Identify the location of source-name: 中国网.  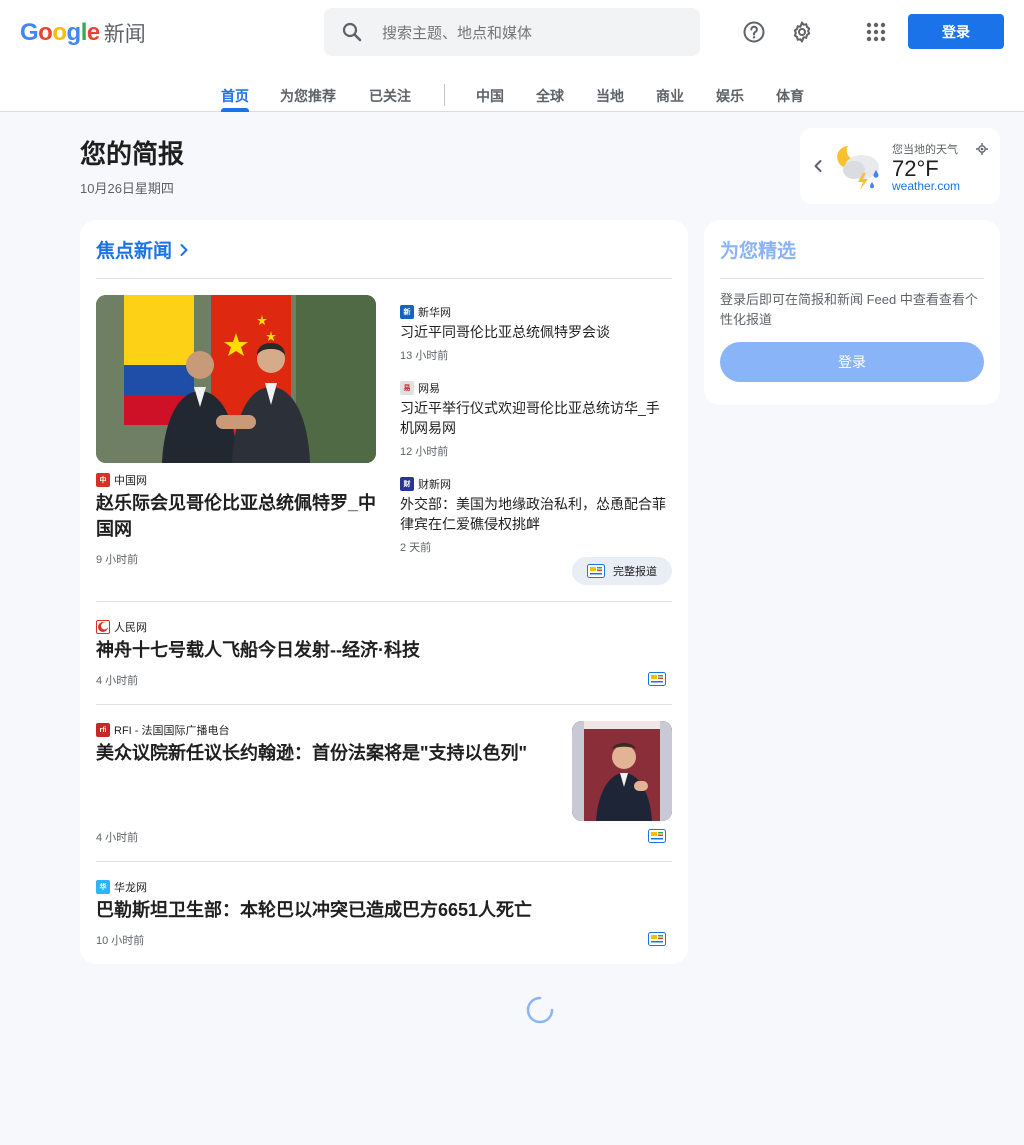
(130, 481).